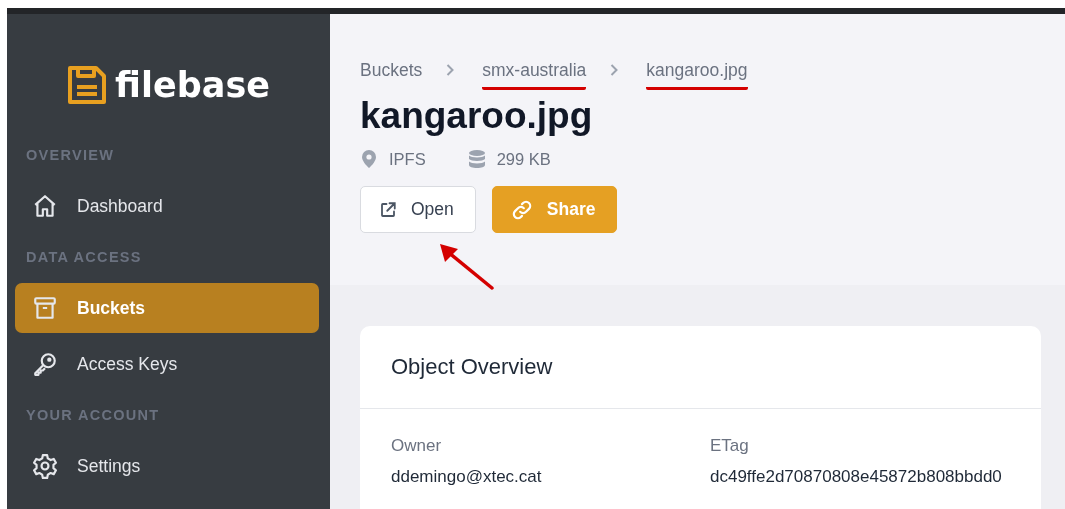  What do you see at coordinates (467, 477) in the screenshot?
I see `field-value: ddemingo@xtec.cat` at bounding box center [467, 477].